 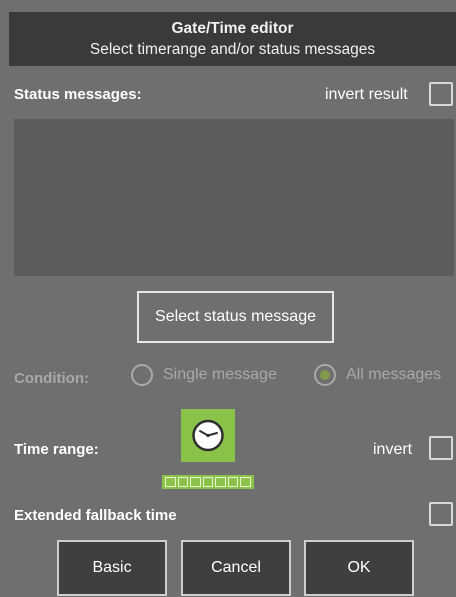 I want to click on invert-result-checkbox, so click(x=441, y=94).